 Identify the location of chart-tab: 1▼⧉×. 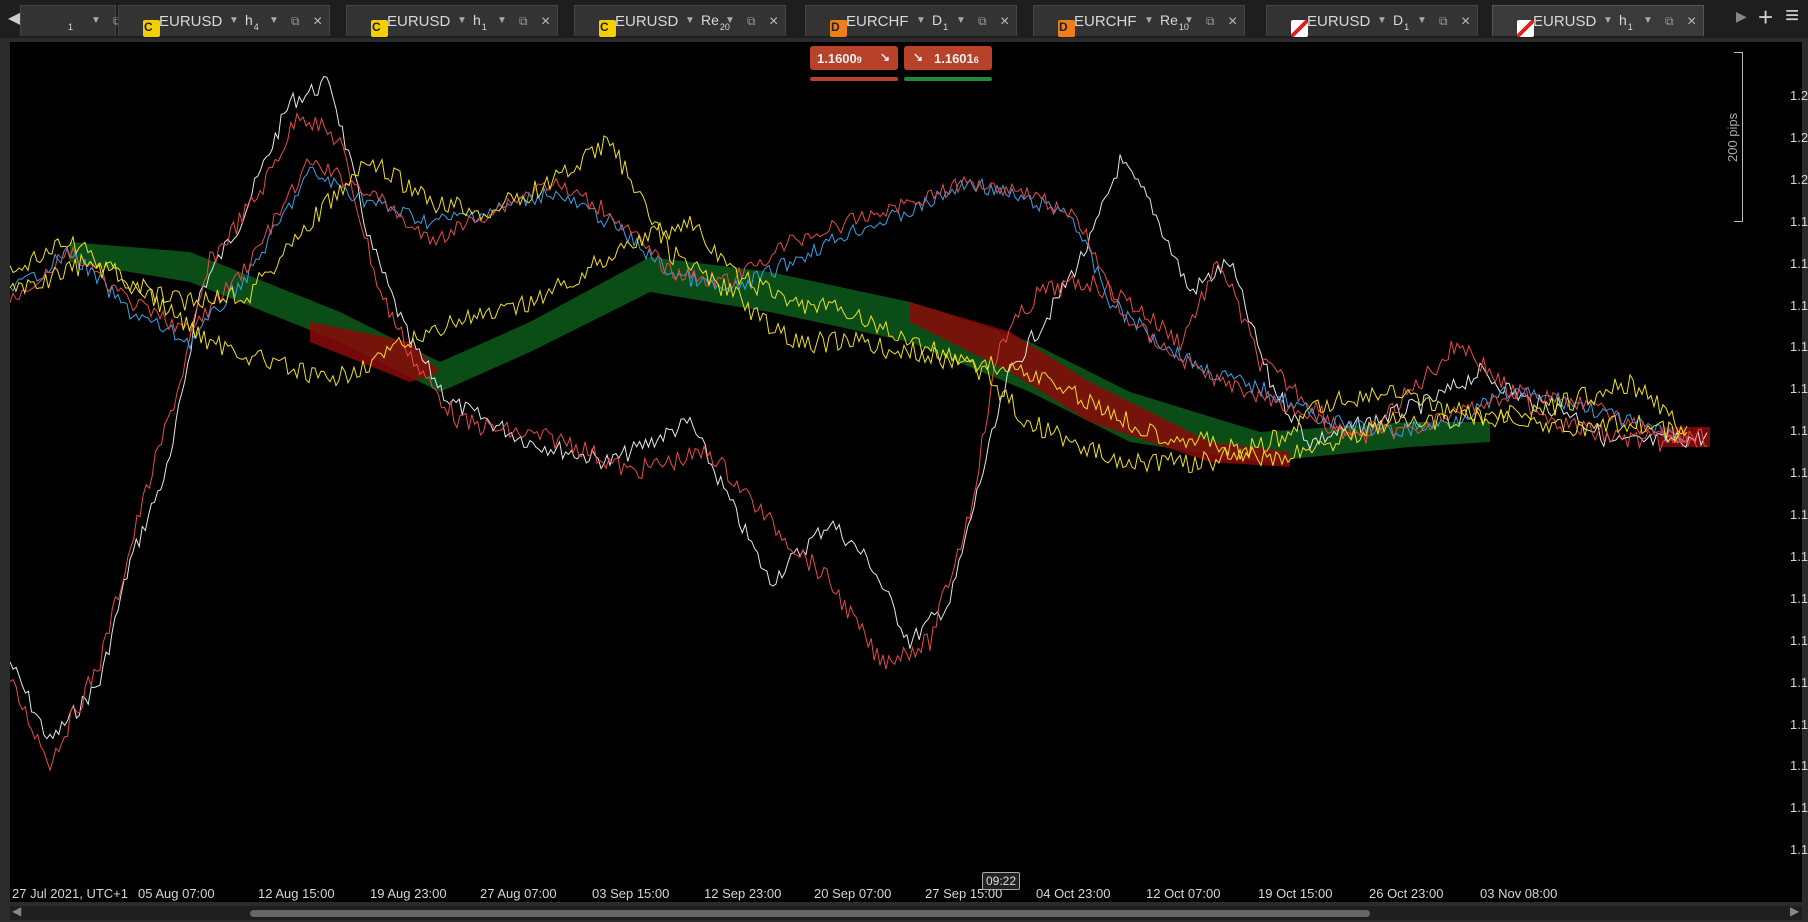
(82, 20).